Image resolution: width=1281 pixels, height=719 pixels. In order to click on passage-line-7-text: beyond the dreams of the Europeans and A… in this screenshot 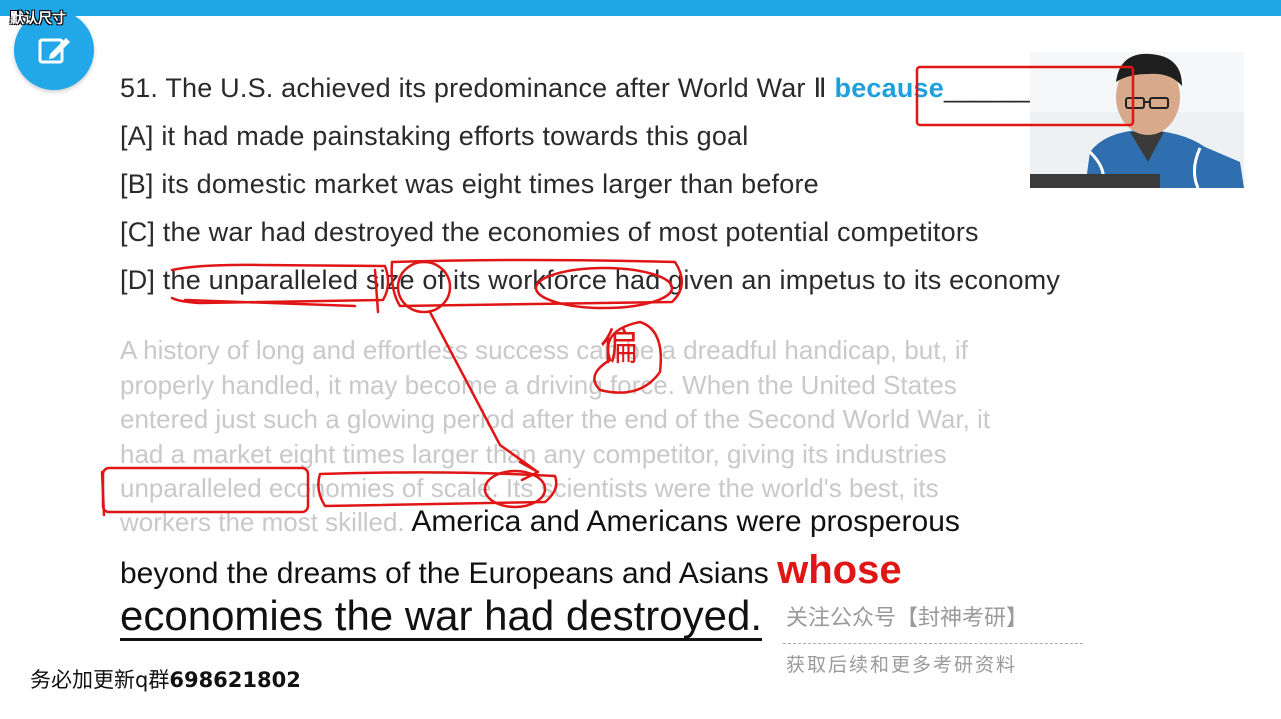, I will do `click(449, 573)`.